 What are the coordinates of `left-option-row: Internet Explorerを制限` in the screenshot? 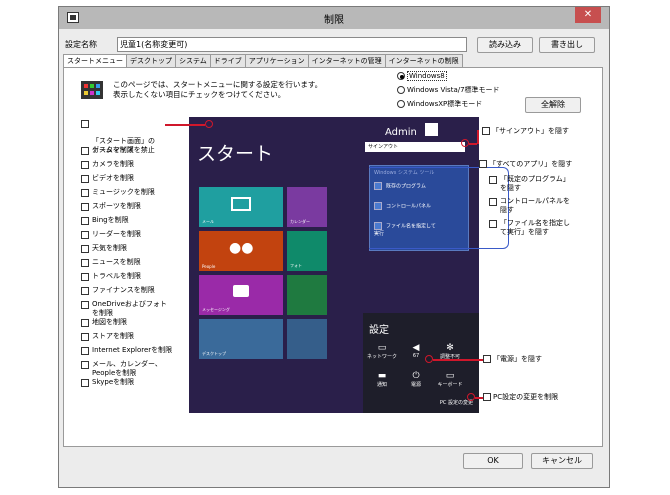 It's located at (126, 350).